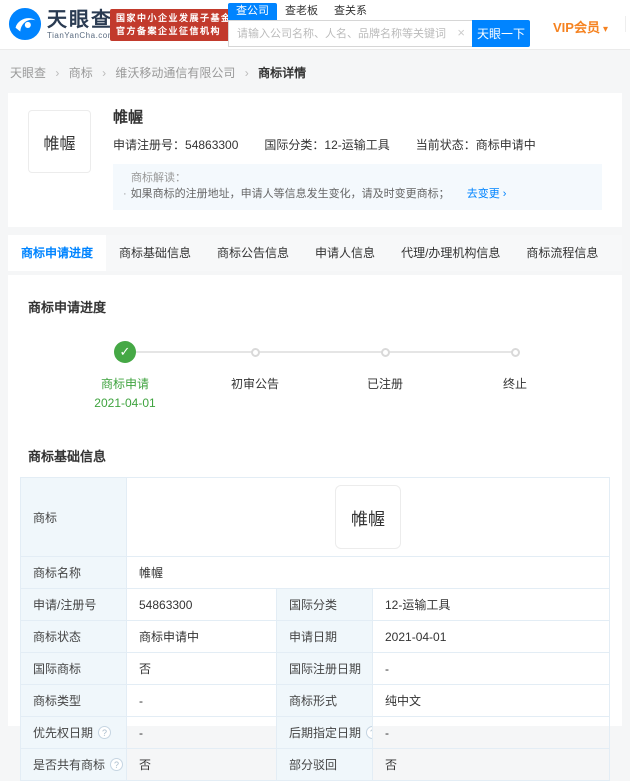 The image size is (630, 781). I want to click on search-button: 天眼一下, so click(501, 33).